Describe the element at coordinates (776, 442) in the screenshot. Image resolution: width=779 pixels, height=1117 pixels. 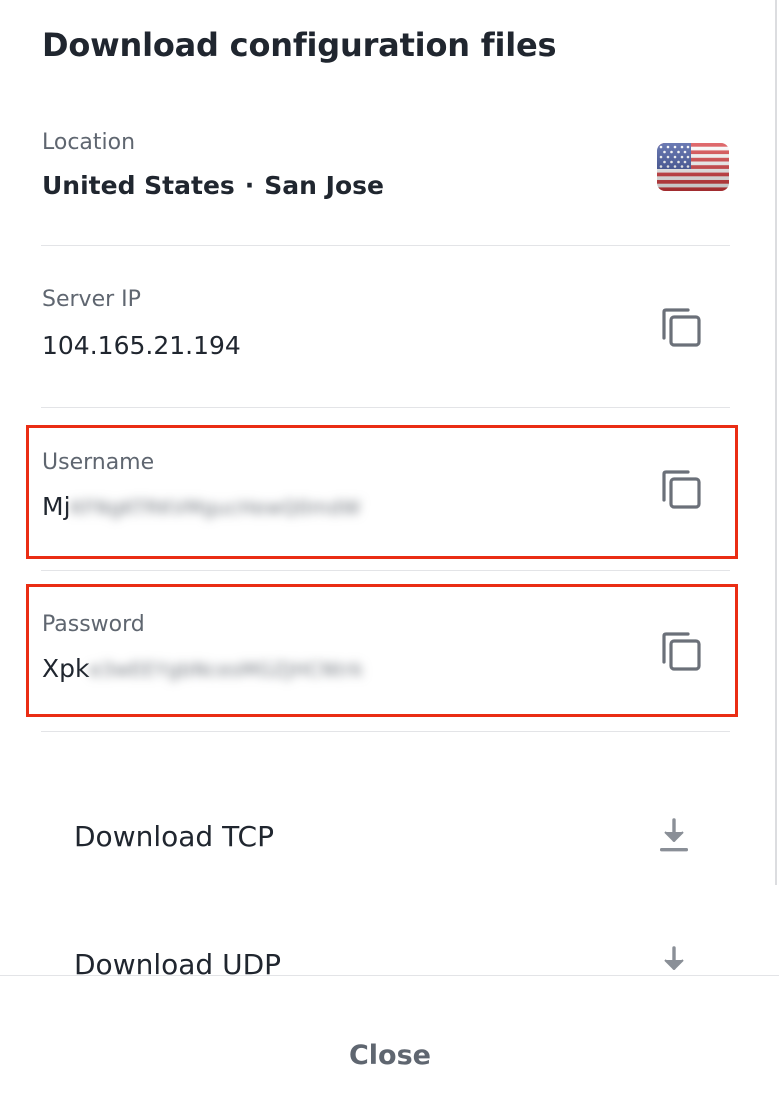
I see `scrollbar` at that location.